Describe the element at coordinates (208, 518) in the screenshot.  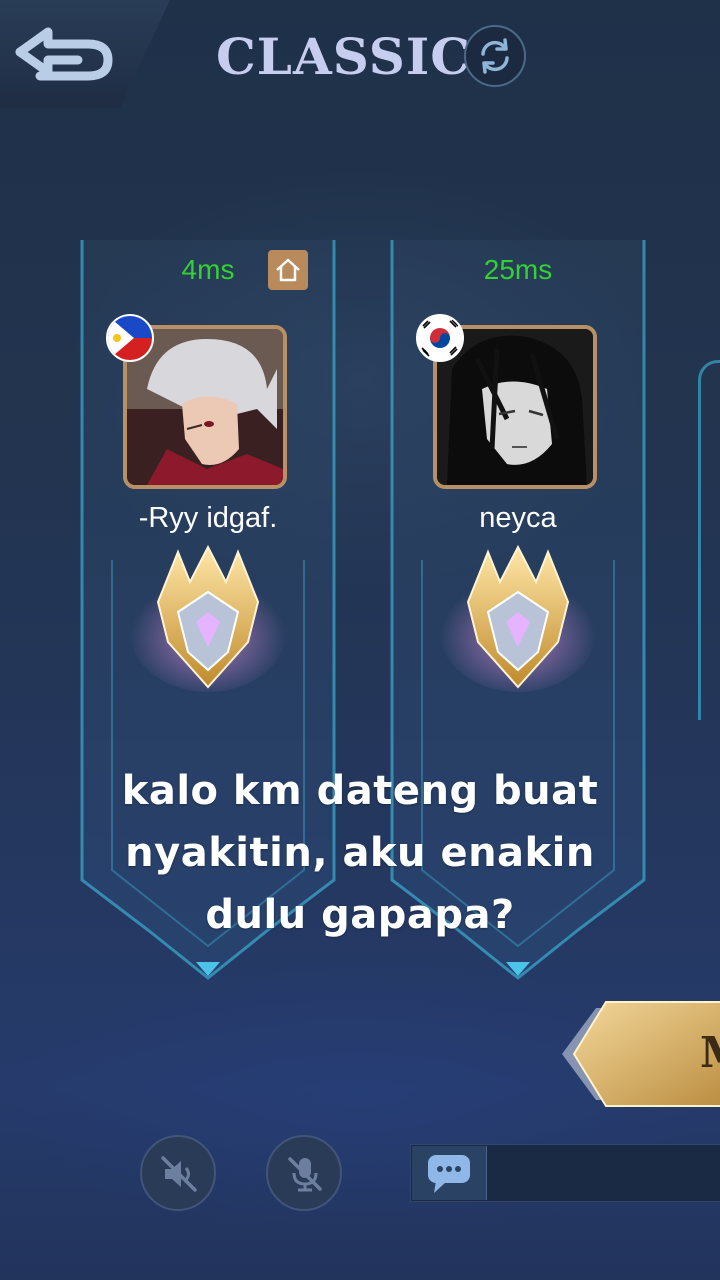
I see `player-name: -Ryy idgaf.` at that location.